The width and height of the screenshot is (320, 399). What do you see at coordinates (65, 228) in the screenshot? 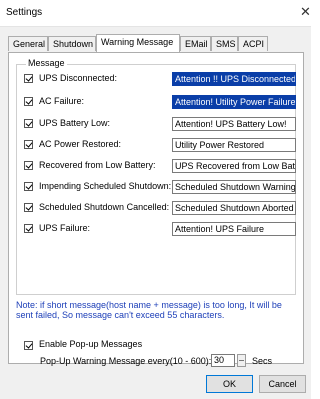
I see `label-ups-failure: UPS Failure:` at bounding box center [65, 228].